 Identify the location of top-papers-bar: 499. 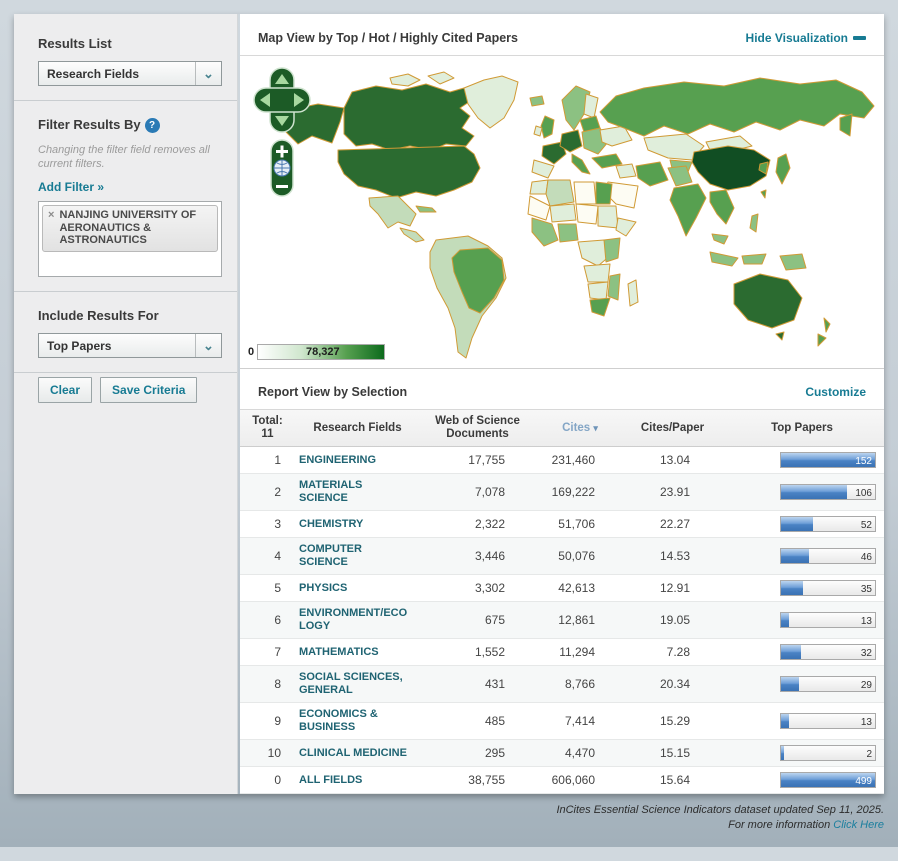
(828, 780).